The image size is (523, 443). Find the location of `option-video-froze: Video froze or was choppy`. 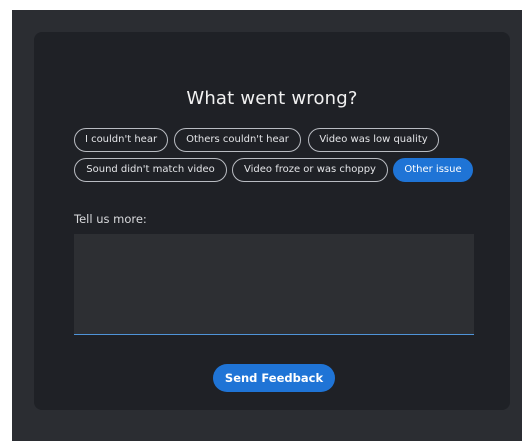

option-video-froze: Video froze or was choppy is located at coordinates (310, 170).